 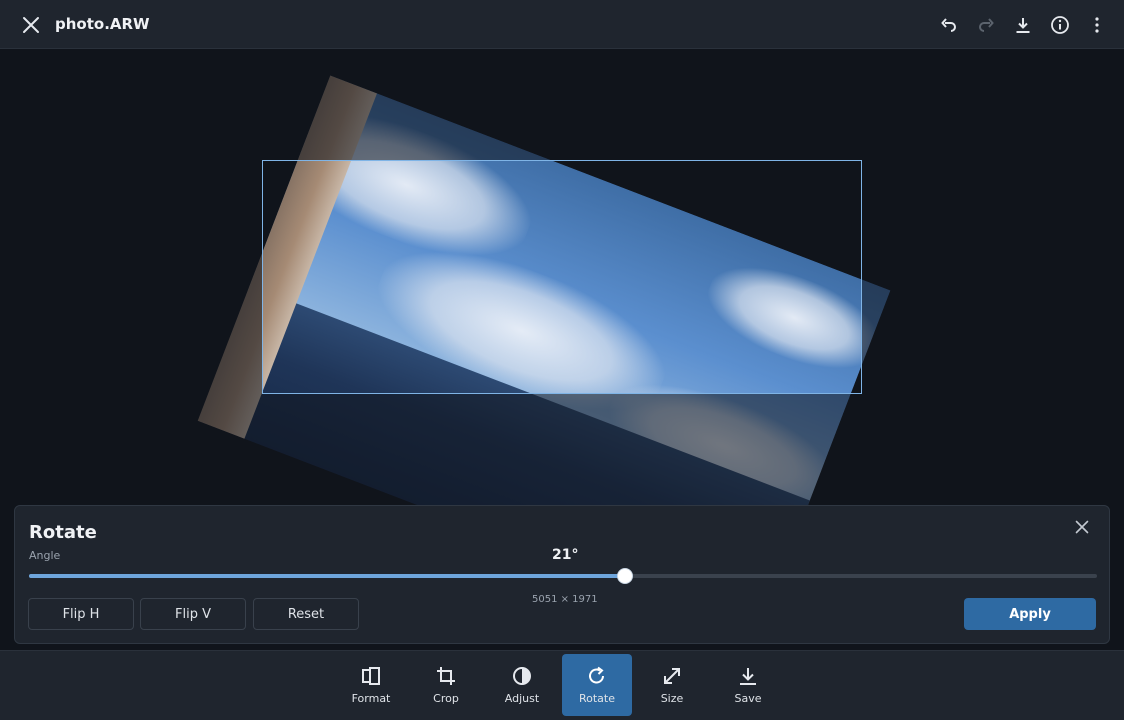 I want to click on download-button, so click(x=1023, y=25).